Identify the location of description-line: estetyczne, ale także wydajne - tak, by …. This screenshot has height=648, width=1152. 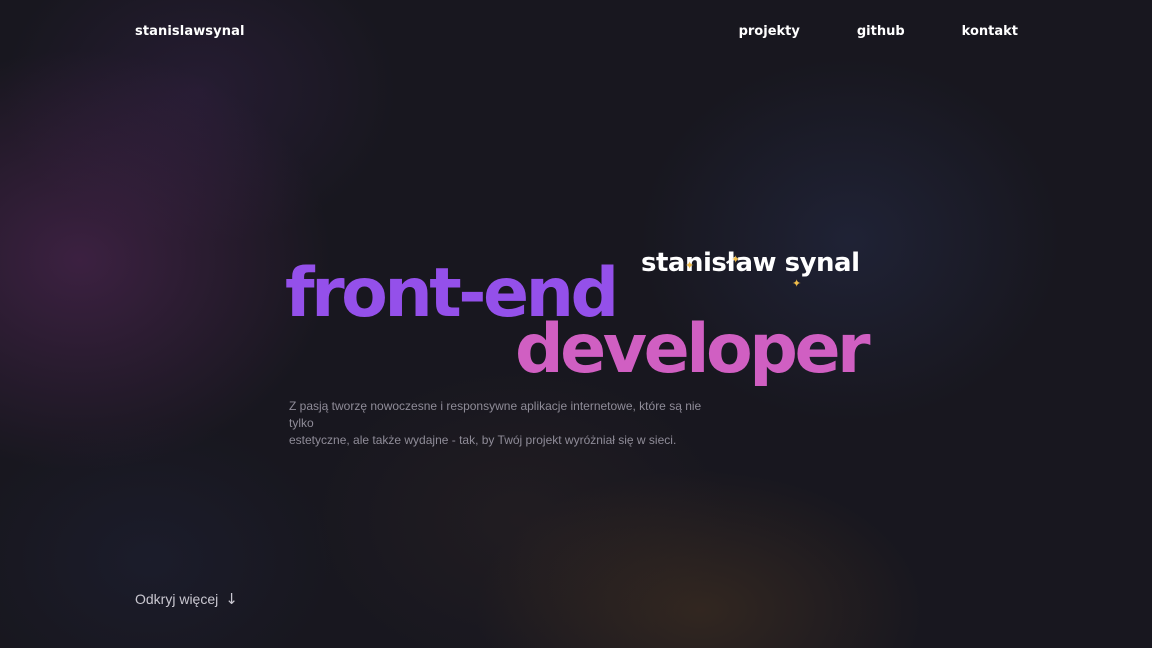
(483, 440).